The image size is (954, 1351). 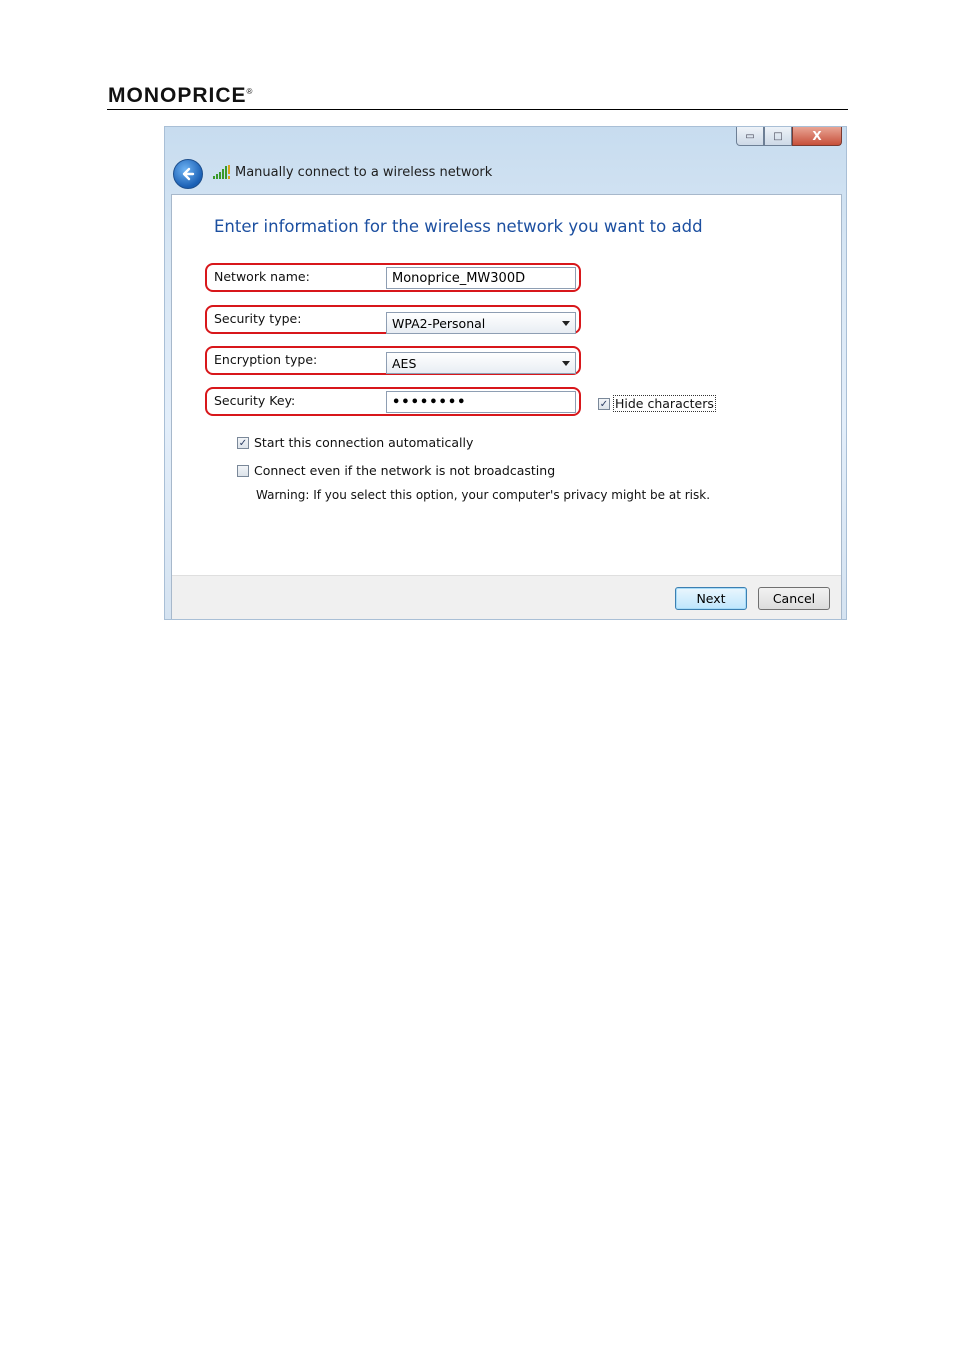 I want to click on window-title: Manually connect to a wireless network, so click(x=364, y=172).